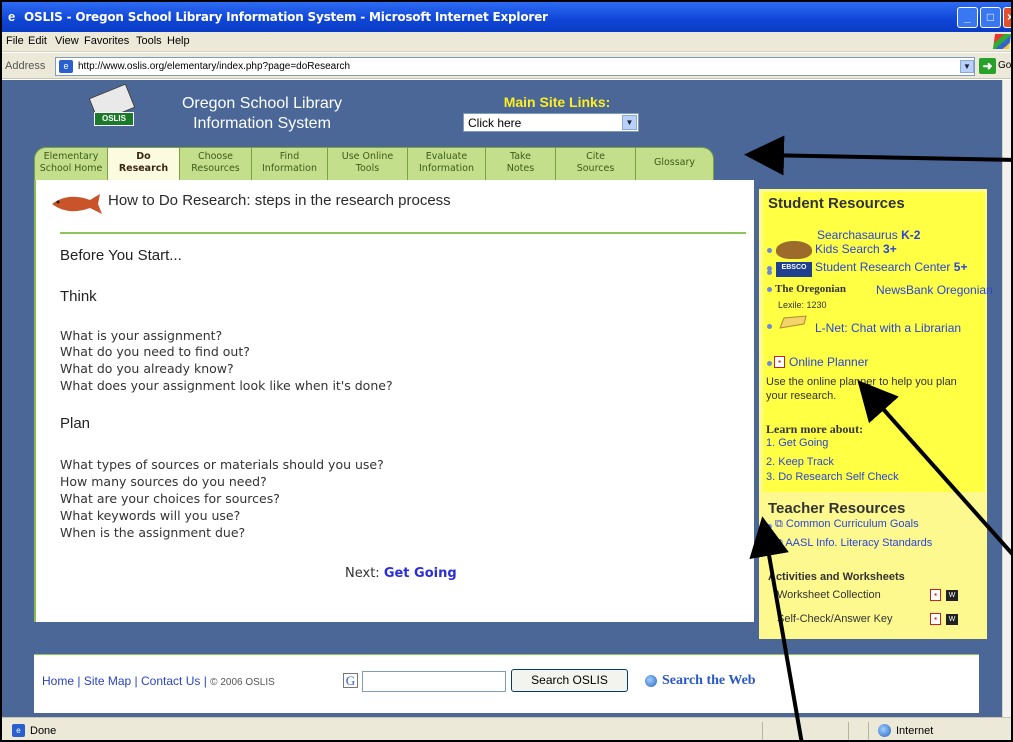  Describe the element at coordinates (794, 250) in the screenshot. I see `searchasaurus-dino-icon` at that location.